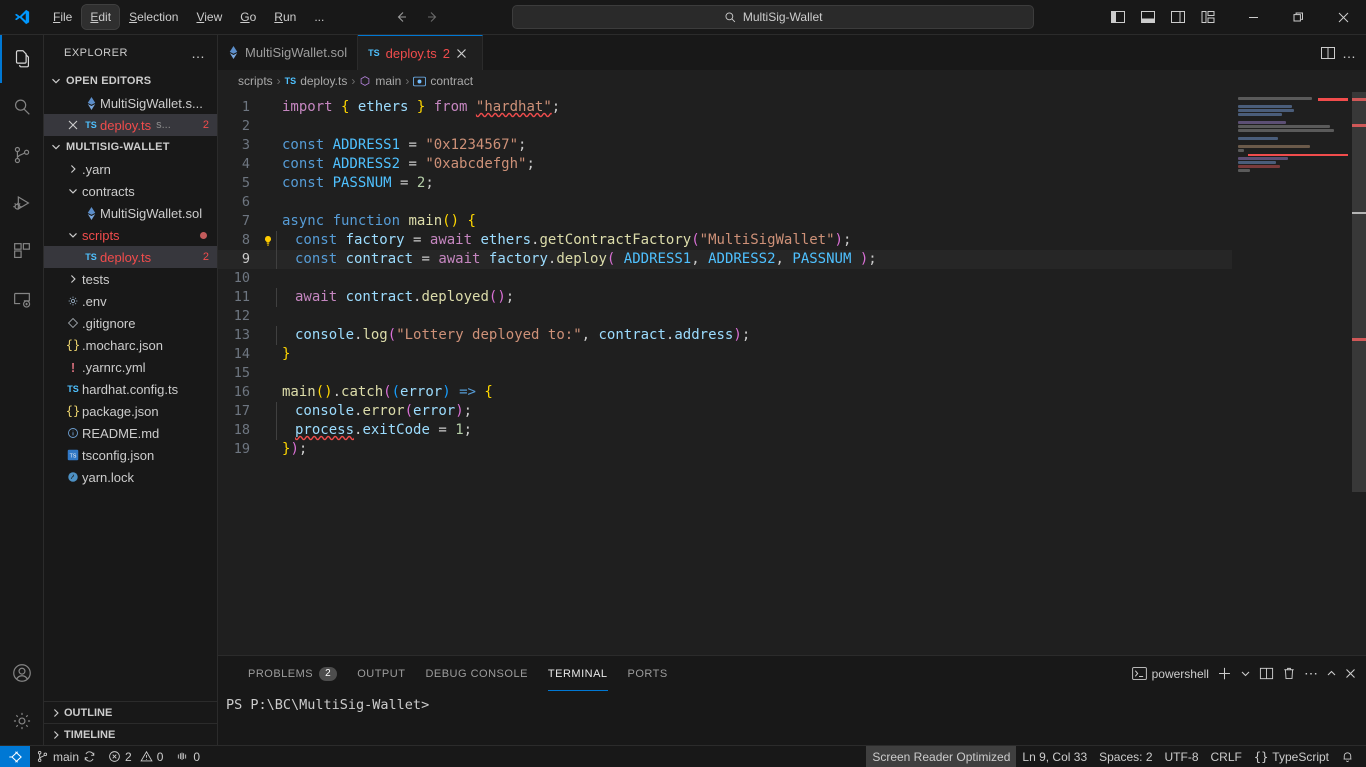 The image size is (1366, 767). Describe the element at coordinates (22, 251) in the screenshot. I see `activitybar-item-extensions` at that location.